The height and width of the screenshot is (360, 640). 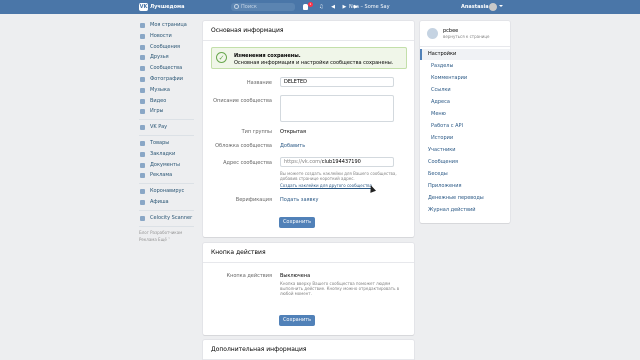 I want to click on sidebar-item-label: Моя страница, so click(x=168, y=25).